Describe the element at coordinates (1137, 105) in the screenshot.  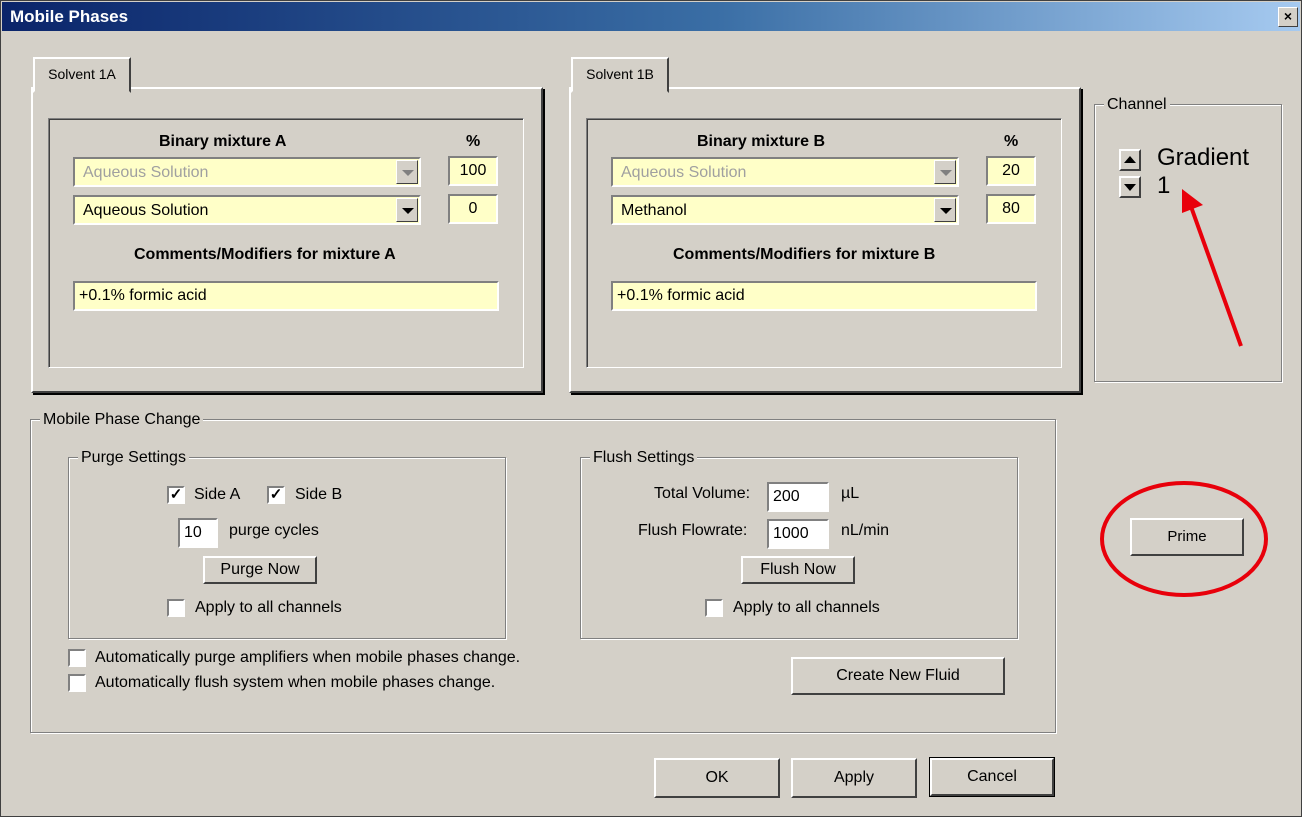
I see `channel-label: Channel` at that location.